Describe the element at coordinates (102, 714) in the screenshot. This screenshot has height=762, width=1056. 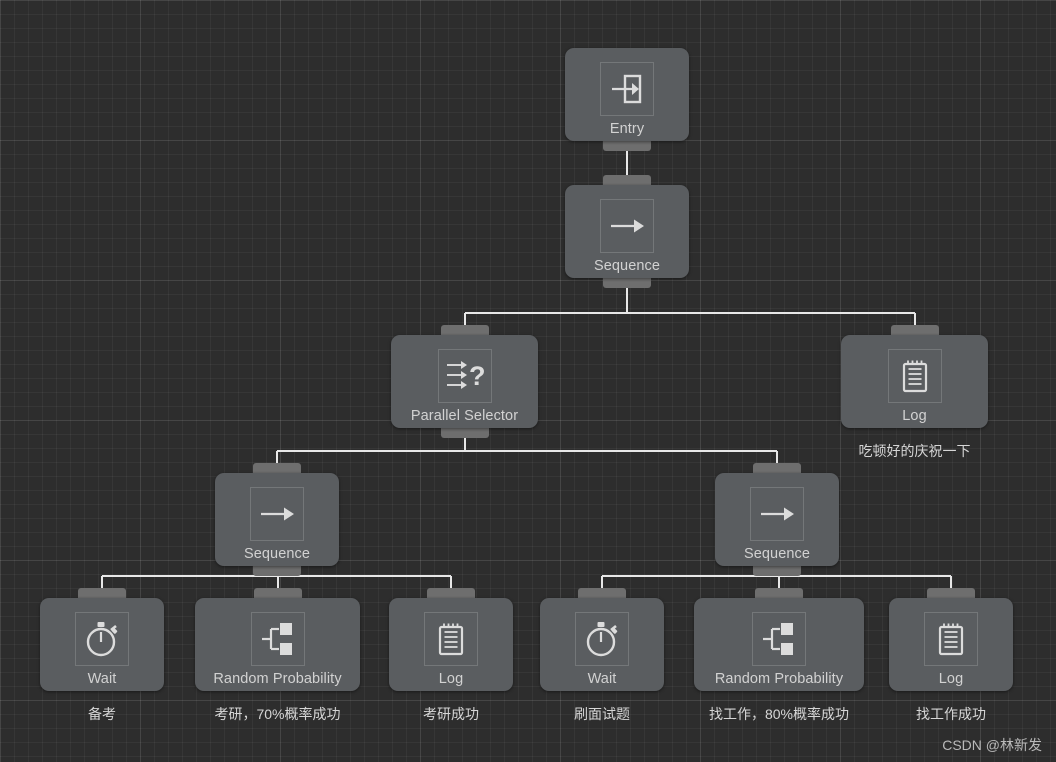
I see `node-caption-wait-prepare: 备考` at that location.